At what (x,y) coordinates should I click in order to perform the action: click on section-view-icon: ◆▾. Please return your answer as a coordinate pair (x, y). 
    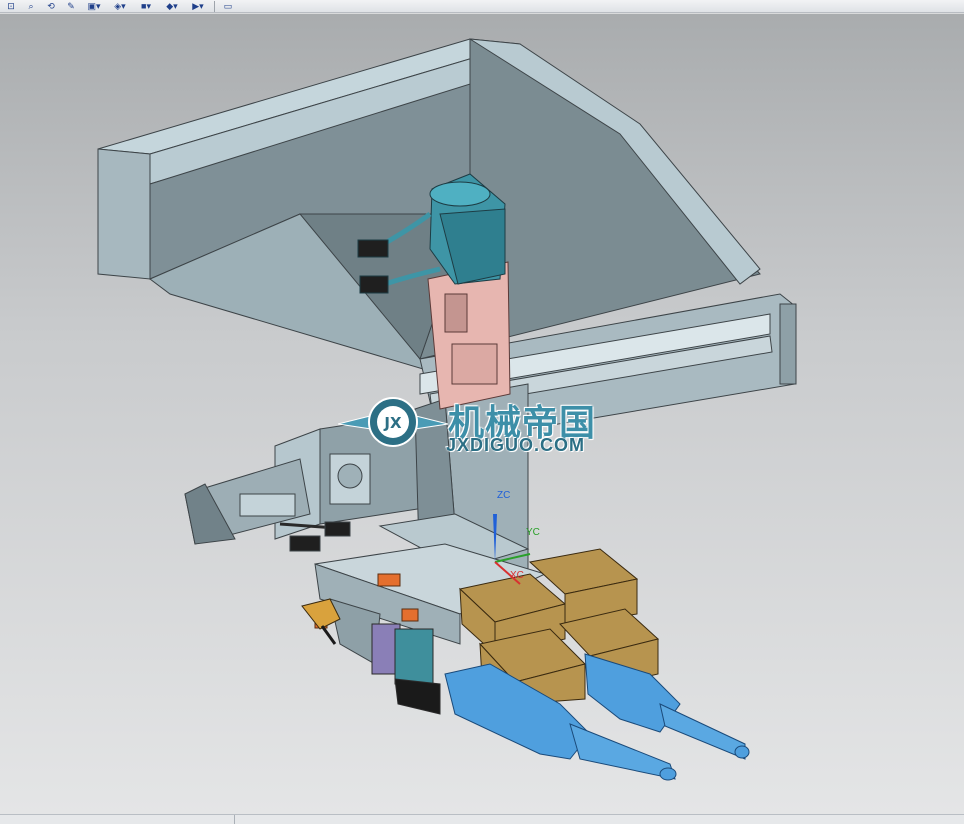
    Looking at the image, I should click on (172, 6).